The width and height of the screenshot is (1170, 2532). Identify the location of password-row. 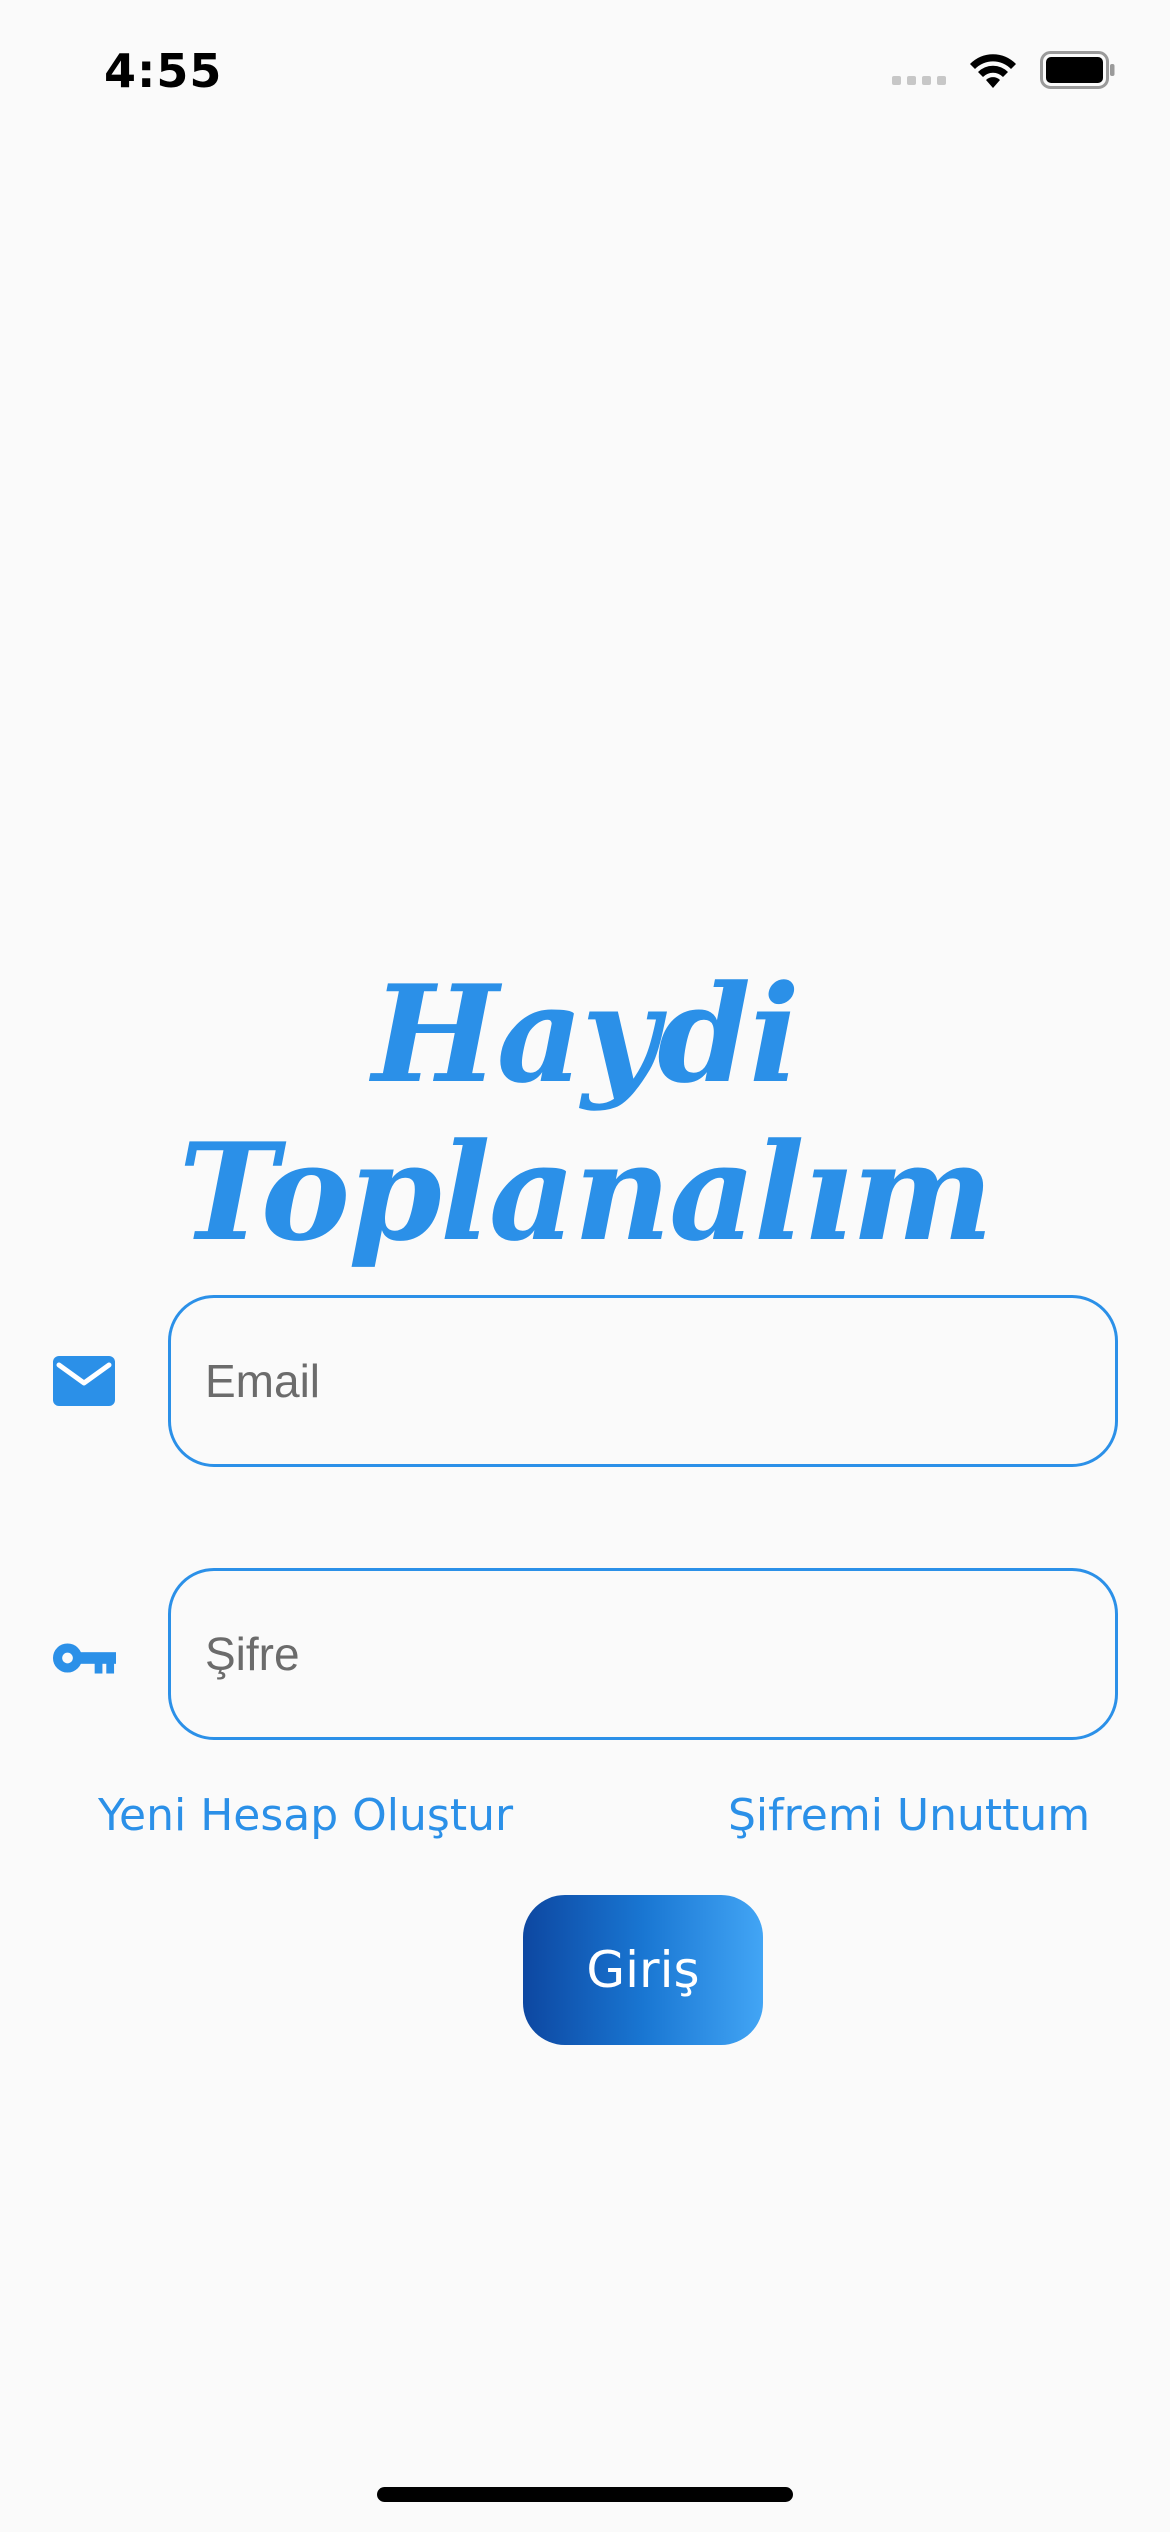
(585, 1656).